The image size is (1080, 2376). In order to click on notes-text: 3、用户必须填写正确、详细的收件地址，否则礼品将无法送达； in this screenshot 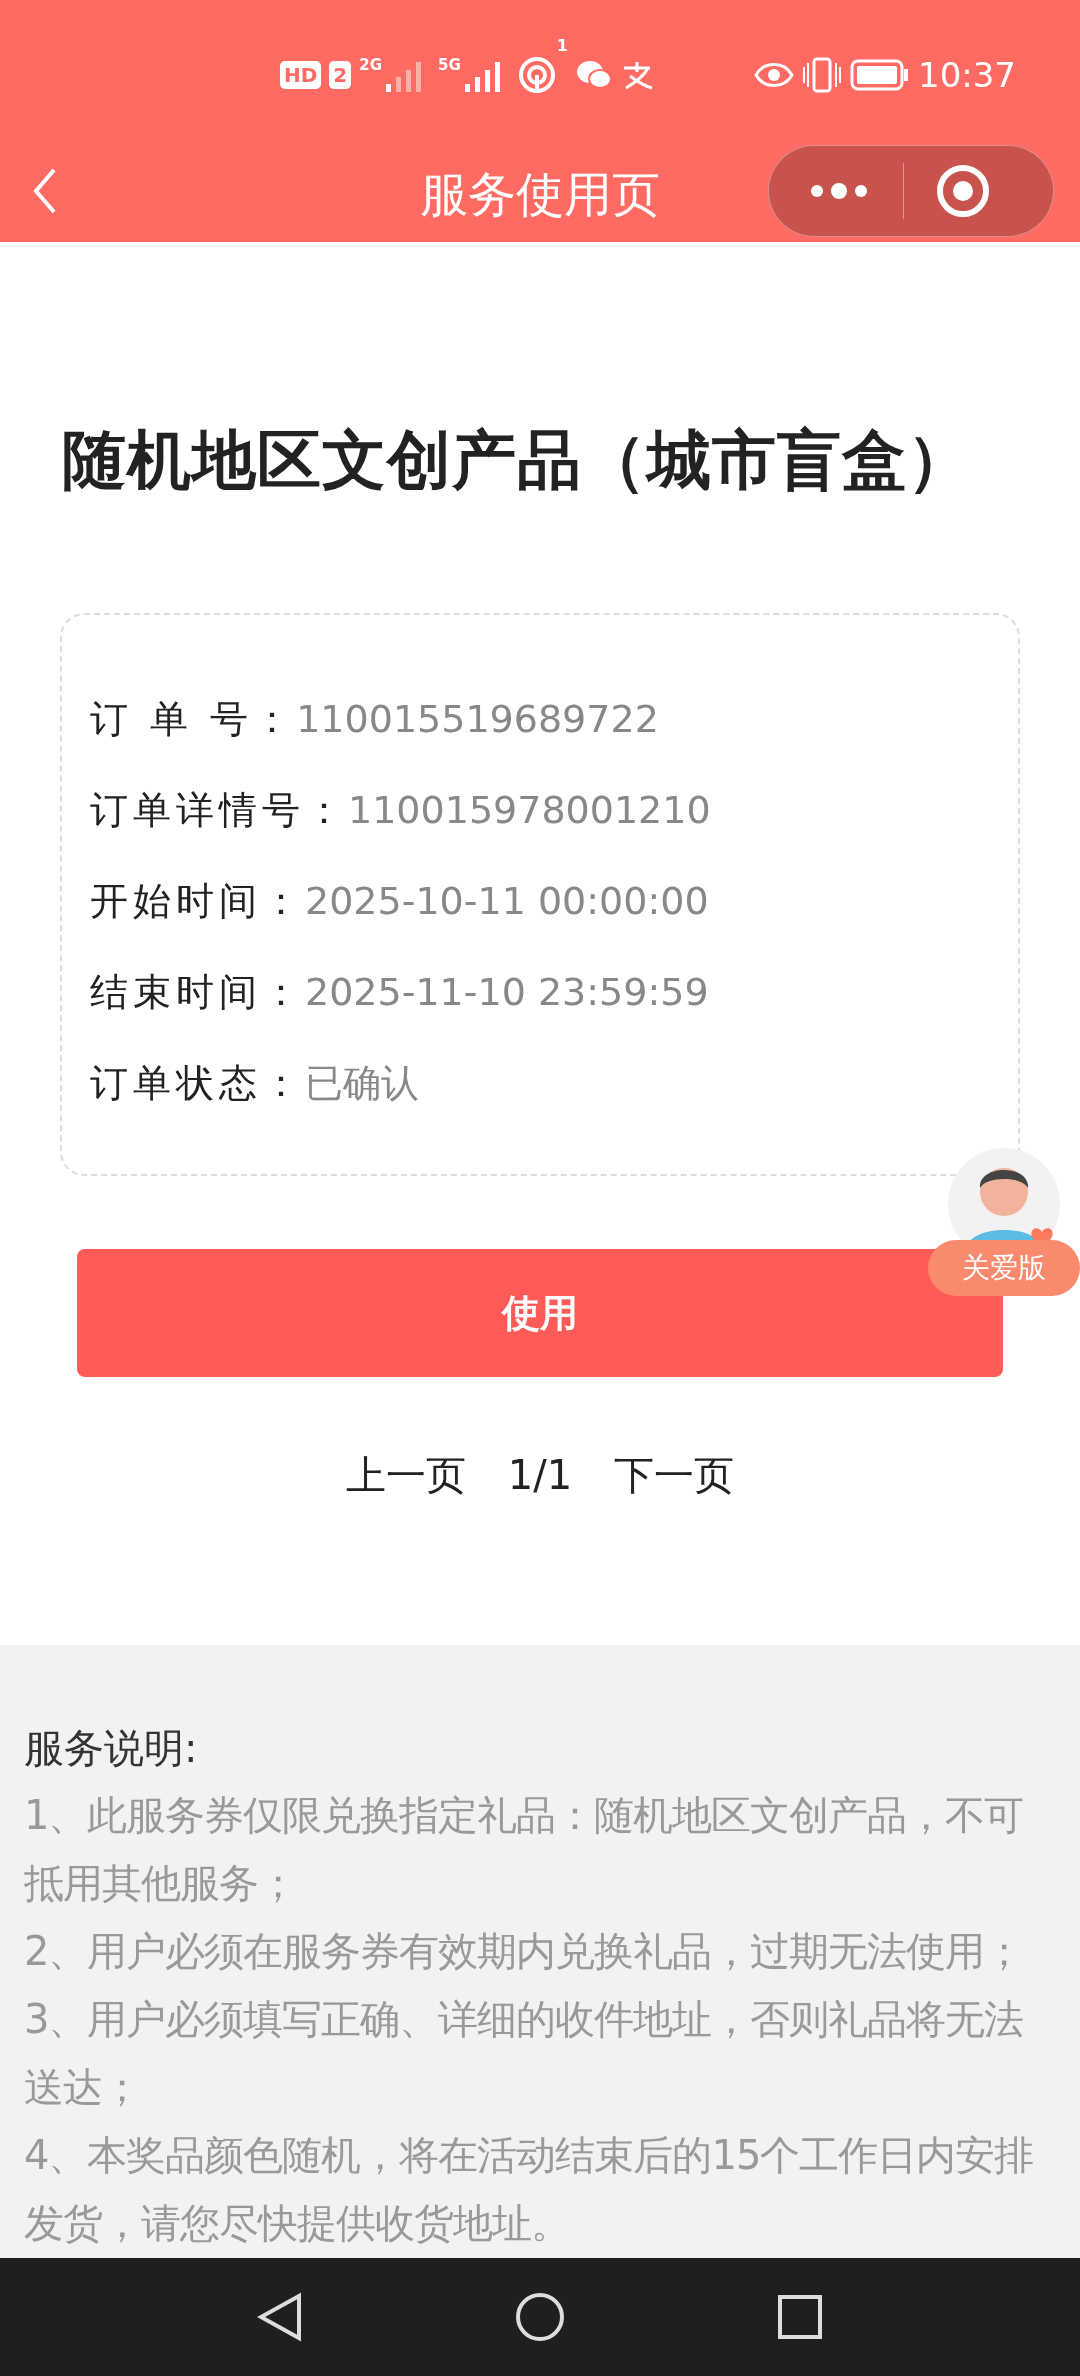, I will do `click(524, 2053)`.